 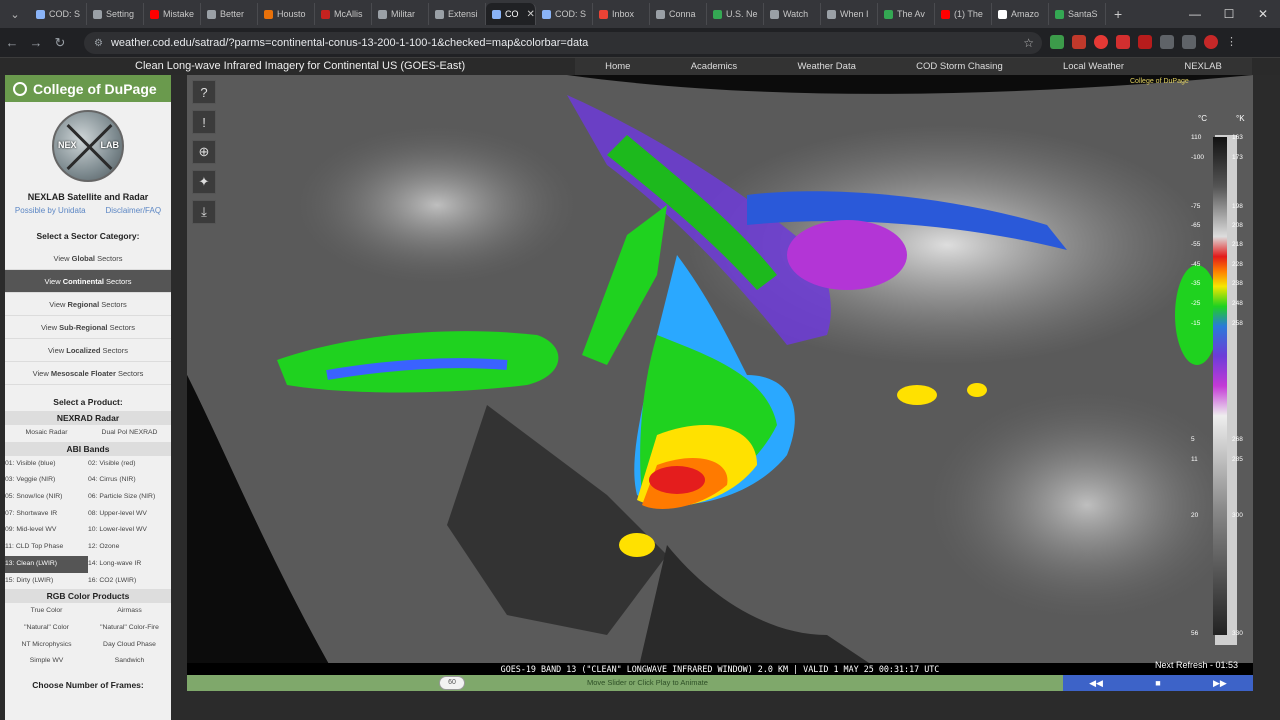 What do you see at coordinates (129, 564) in the screenshot?
I see `abi-band-item: 14: Long-wave IR` at bounding box center [129, 564].